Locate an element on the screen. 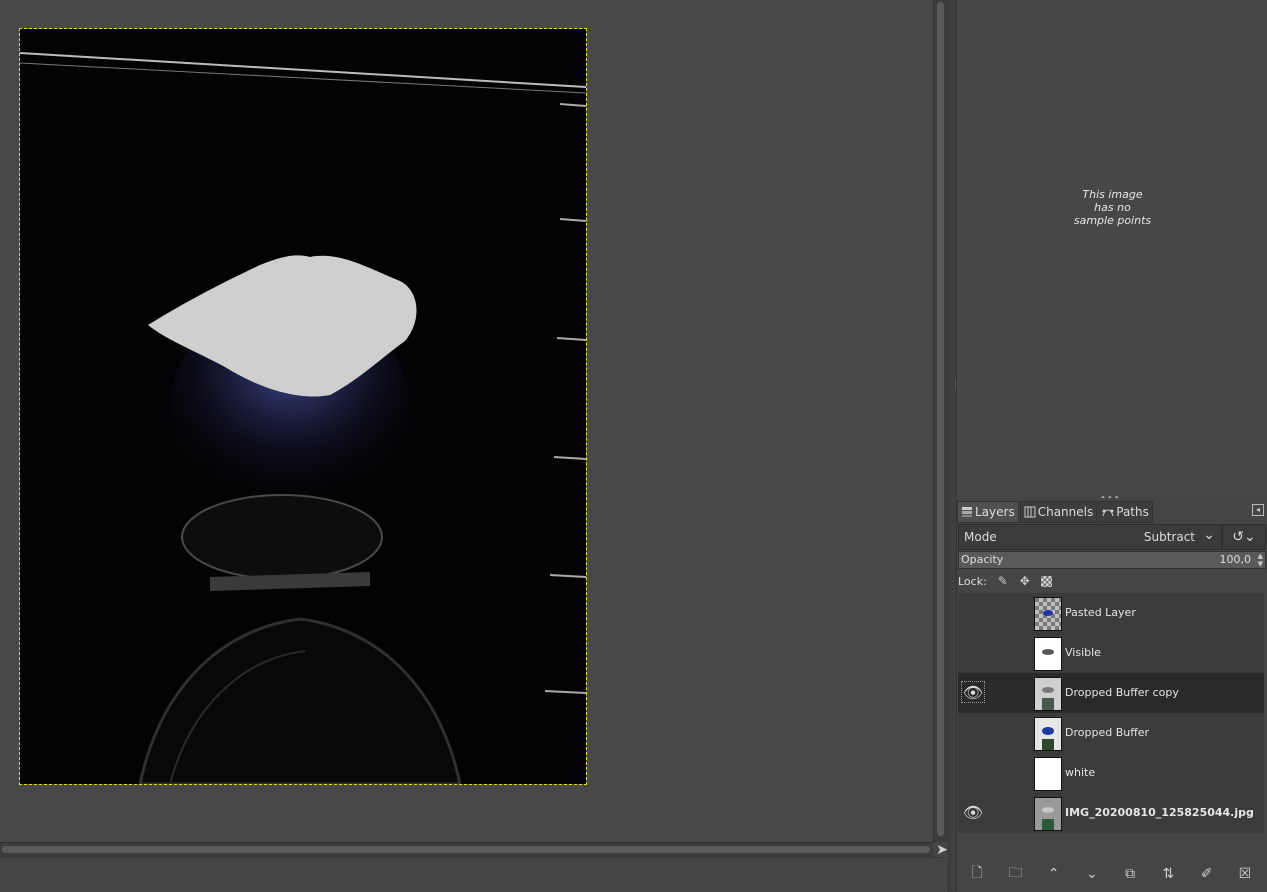 This screenshot has width=1267, height=892. lock-label: Lock: is located at coordinates (972, 581).